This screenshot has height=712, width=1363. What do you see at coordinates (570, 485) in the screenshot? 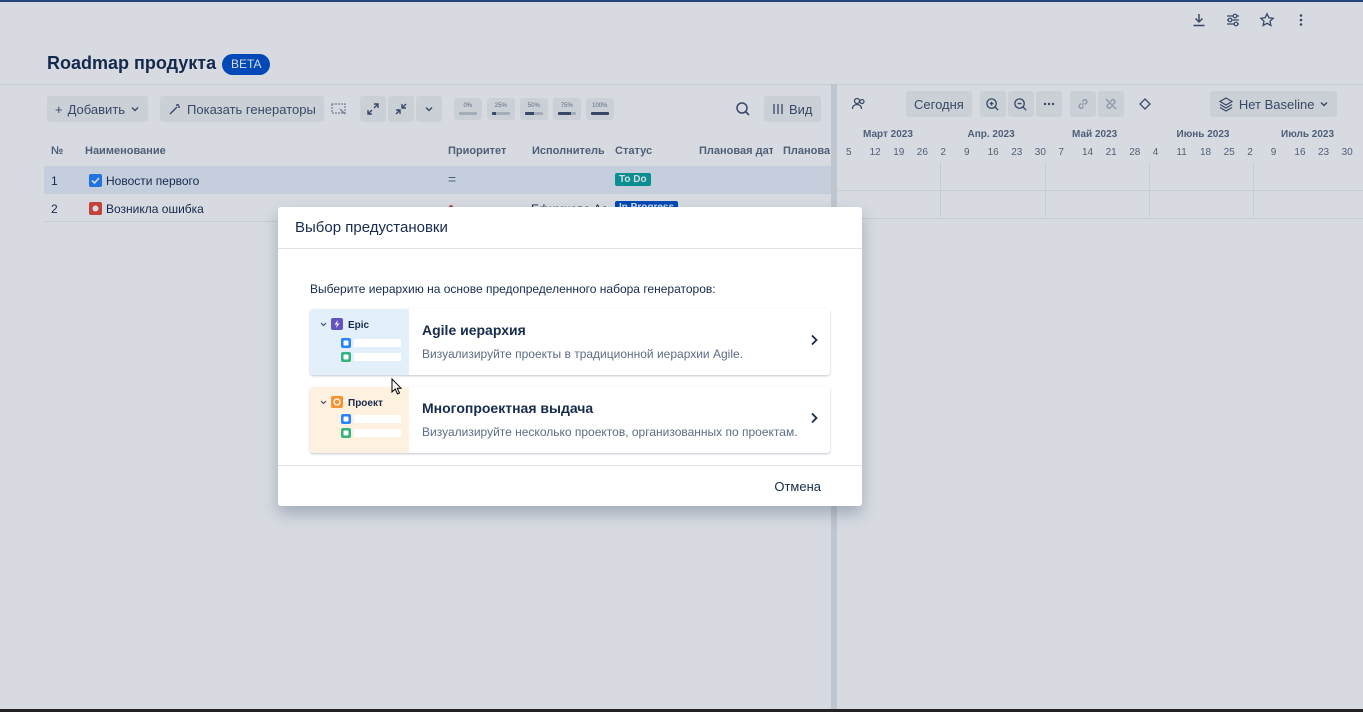
I see `dialog-footer: Отмена` at bounding box center [570, 485].